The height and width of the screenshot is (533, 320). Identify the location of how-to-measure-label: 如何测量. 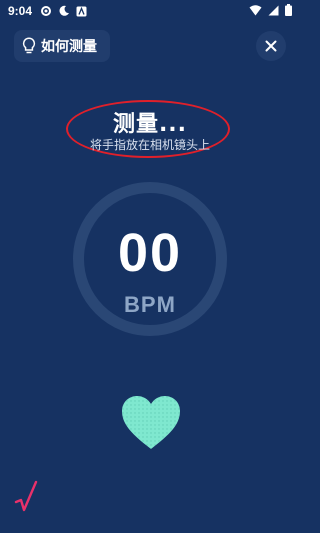
(69, 47).